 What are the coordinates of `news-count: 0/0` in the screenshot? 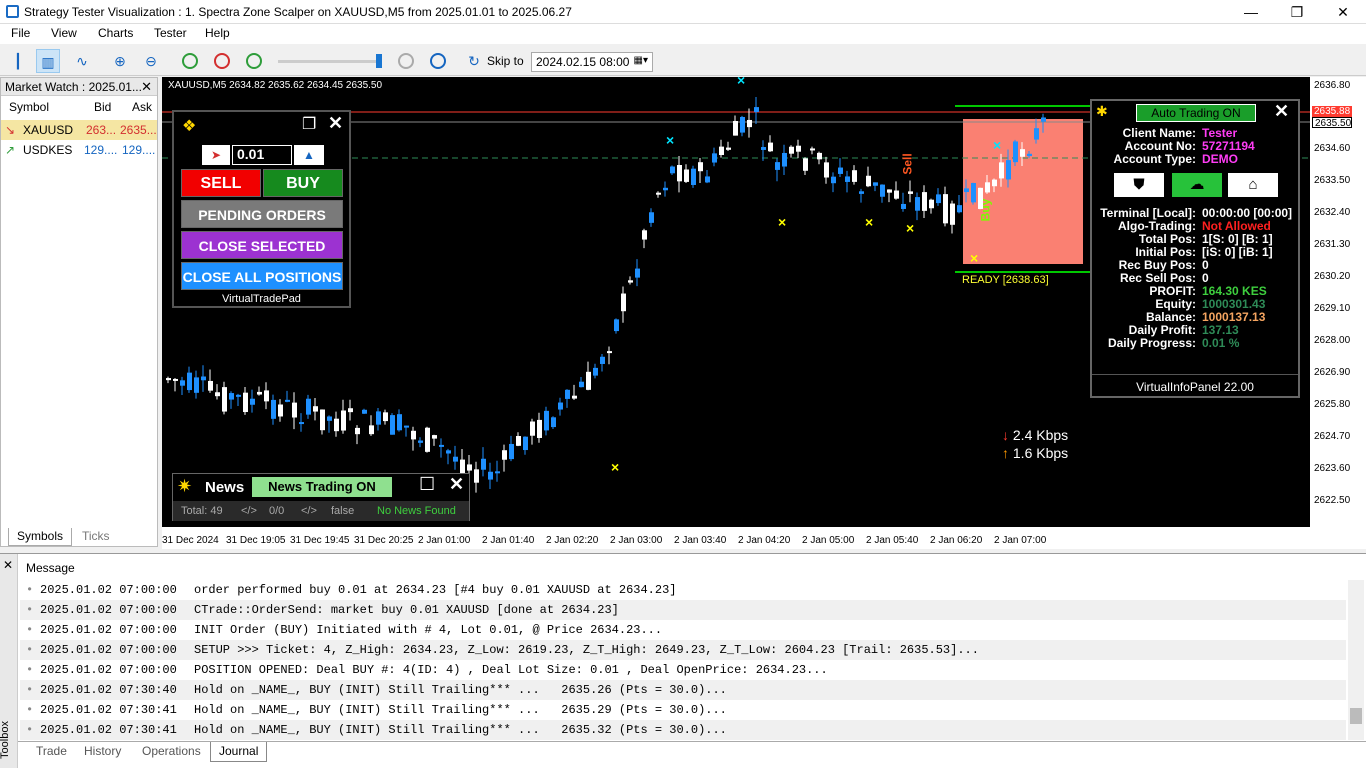 It's located at (277, 511).